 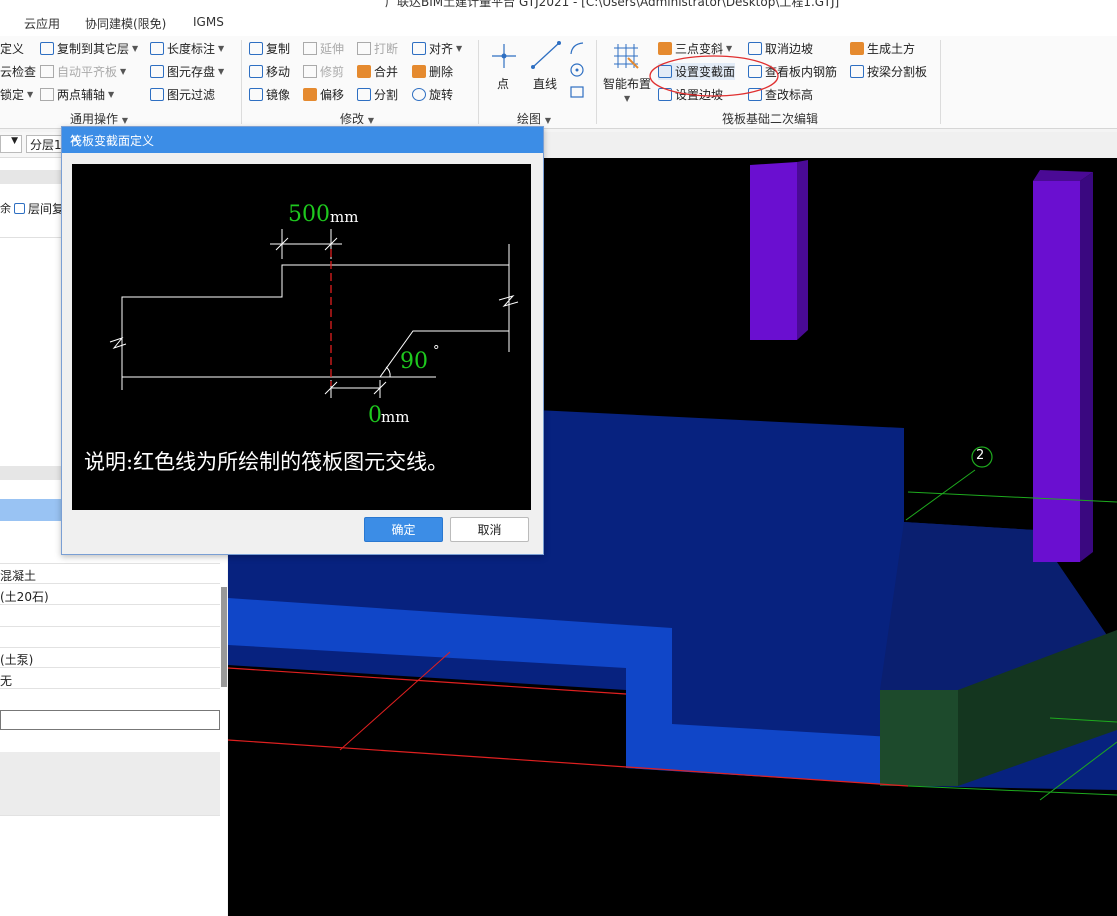 I want to click on mirror-button: 镜像, so click(x=269, y=94).